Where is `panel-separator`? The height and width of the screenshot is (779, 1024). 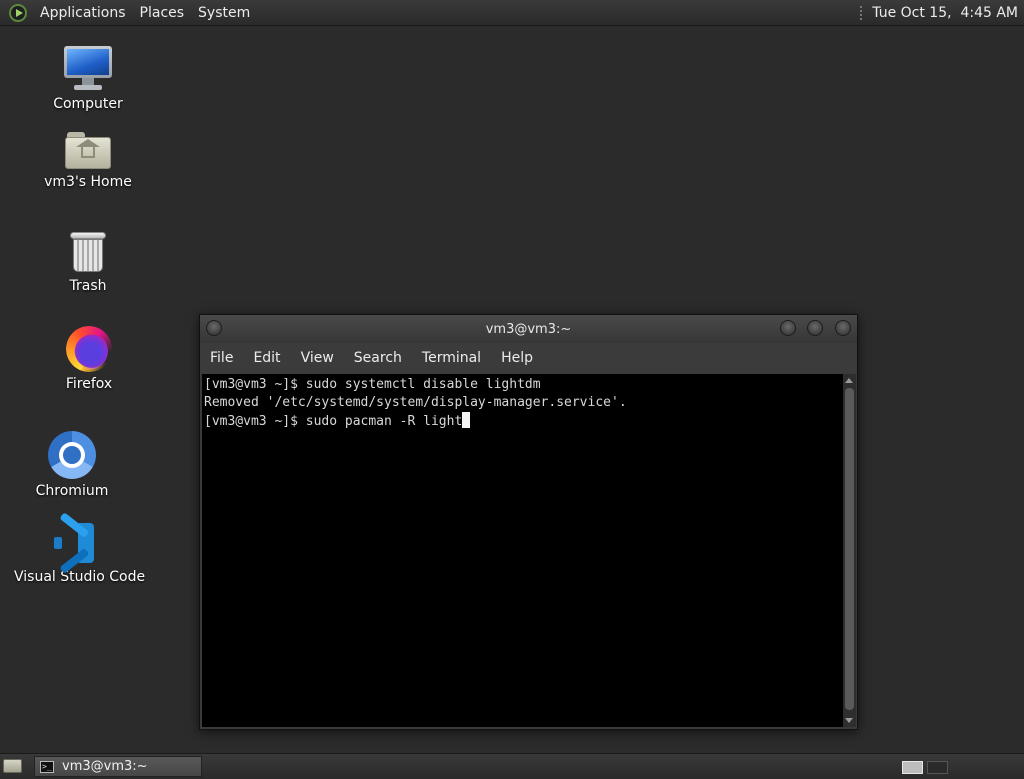
panel-separator is located at coordinates (861, 12).